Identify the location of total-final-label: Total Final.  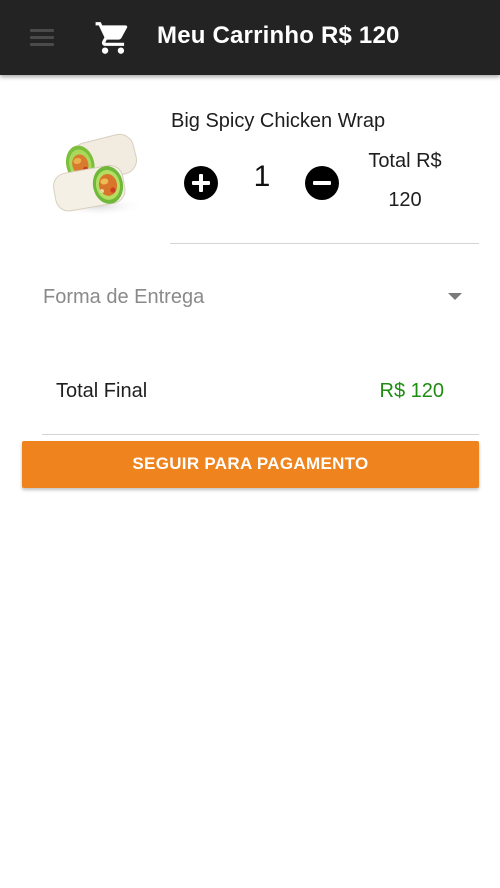
(102, 391).